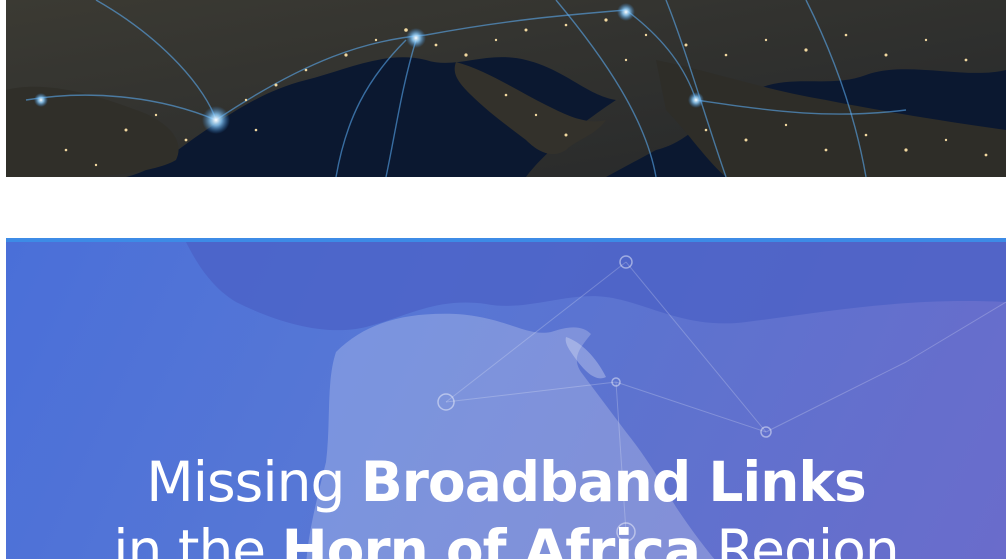 This screenshot has width=1006, height=559. What do you see at coordinates (491, 538) in the screenshot?
I see `report-title-line-2-bold: Horn of Africa` at bounding box center [491, 538].